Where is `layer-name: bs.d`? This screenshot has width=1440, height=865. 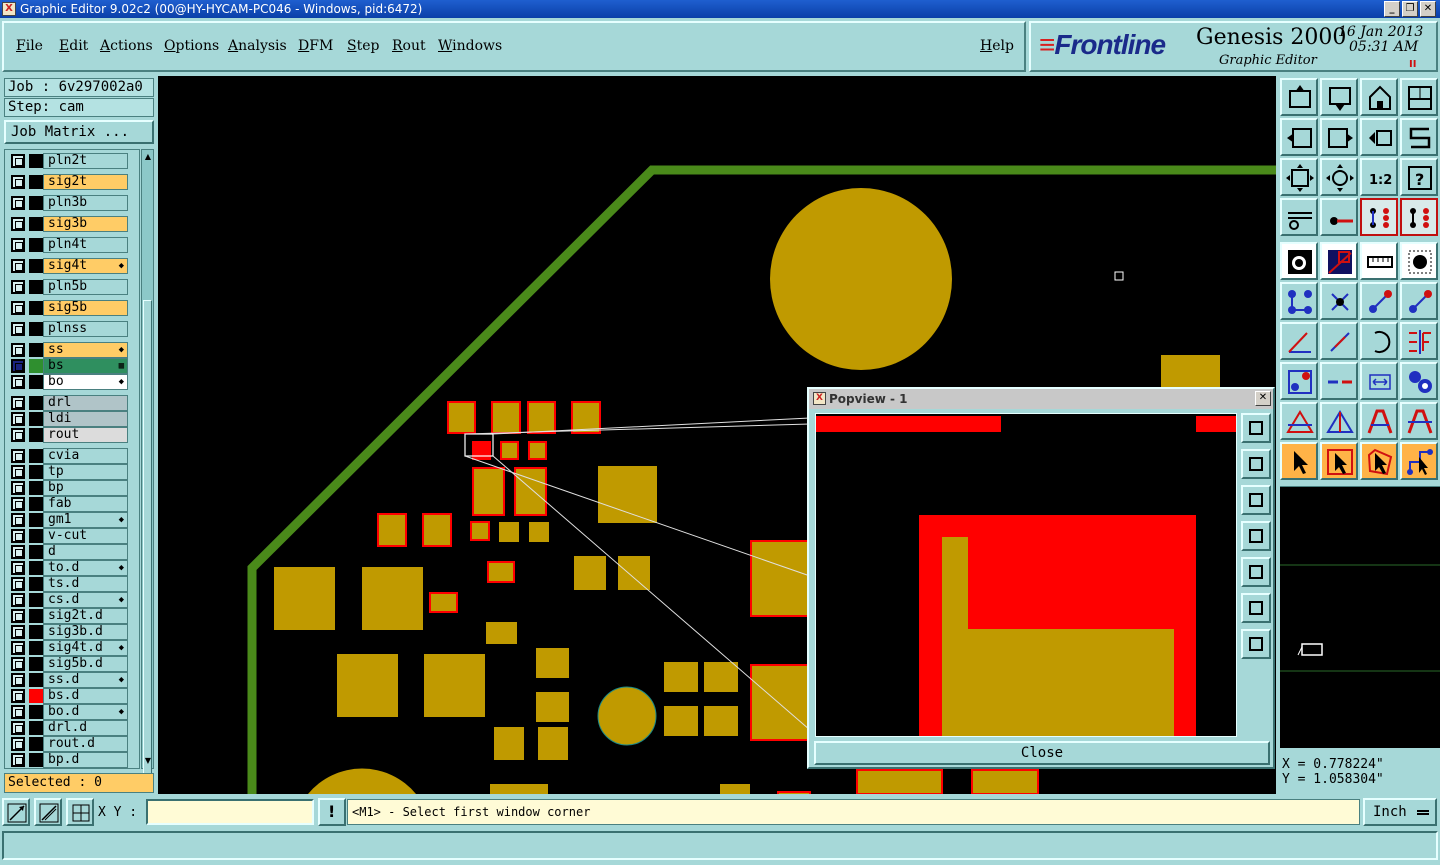 layer-name: bs.d is located at coordinates (85, 696).